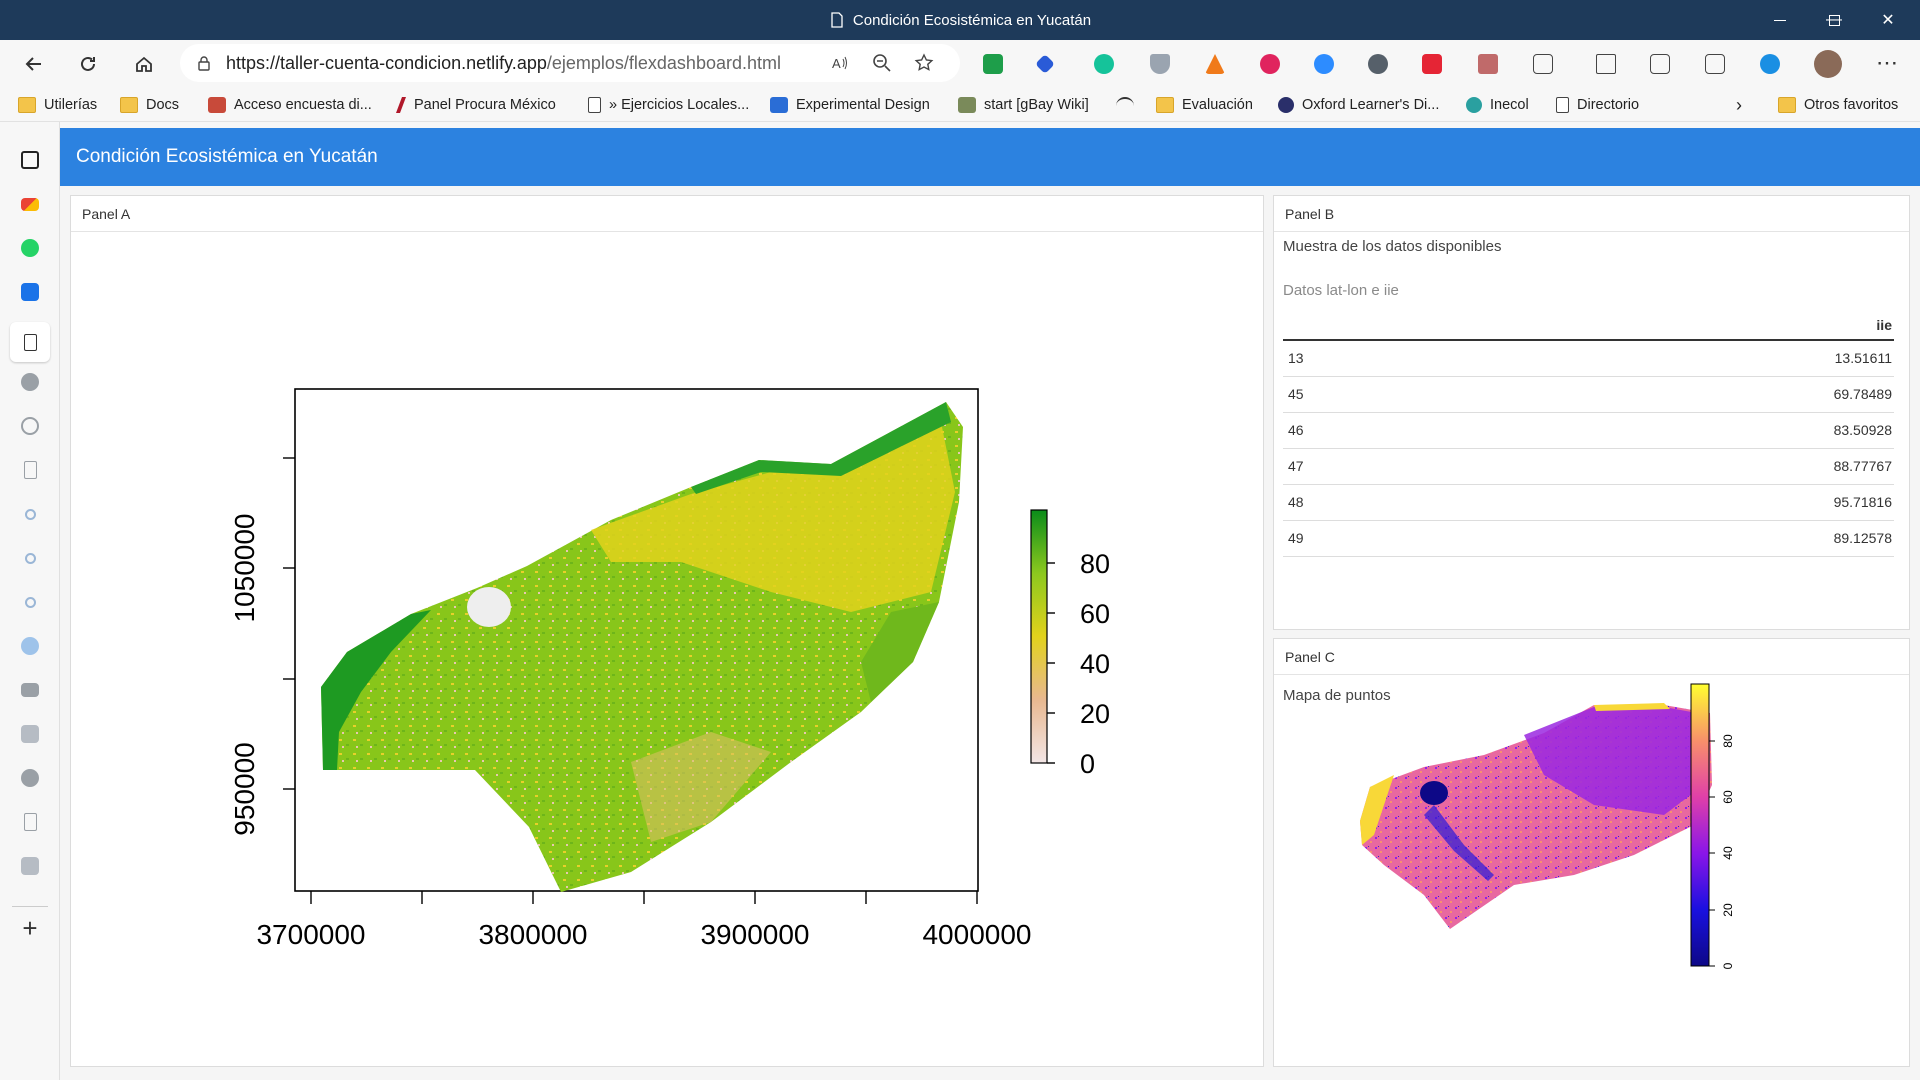 The height and width of the screenshot is (1080, 1920). Describe the element at coordinates (476, 105) in the screenshot. I see `bookmark-panel-procura: Panel Procura México` at that location.